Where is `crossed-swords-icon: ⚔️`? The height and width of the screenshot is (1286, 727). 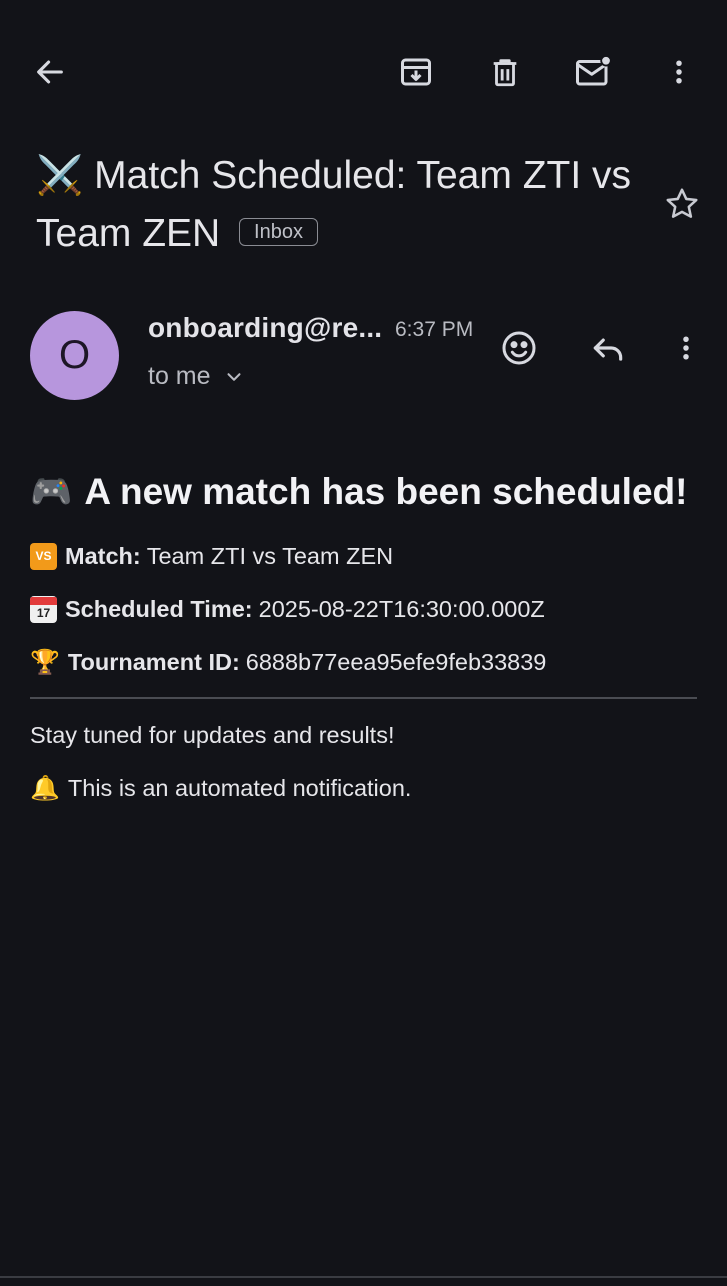 crossed-swords-icon: ⚔️ is located at coordinates (60, 175).